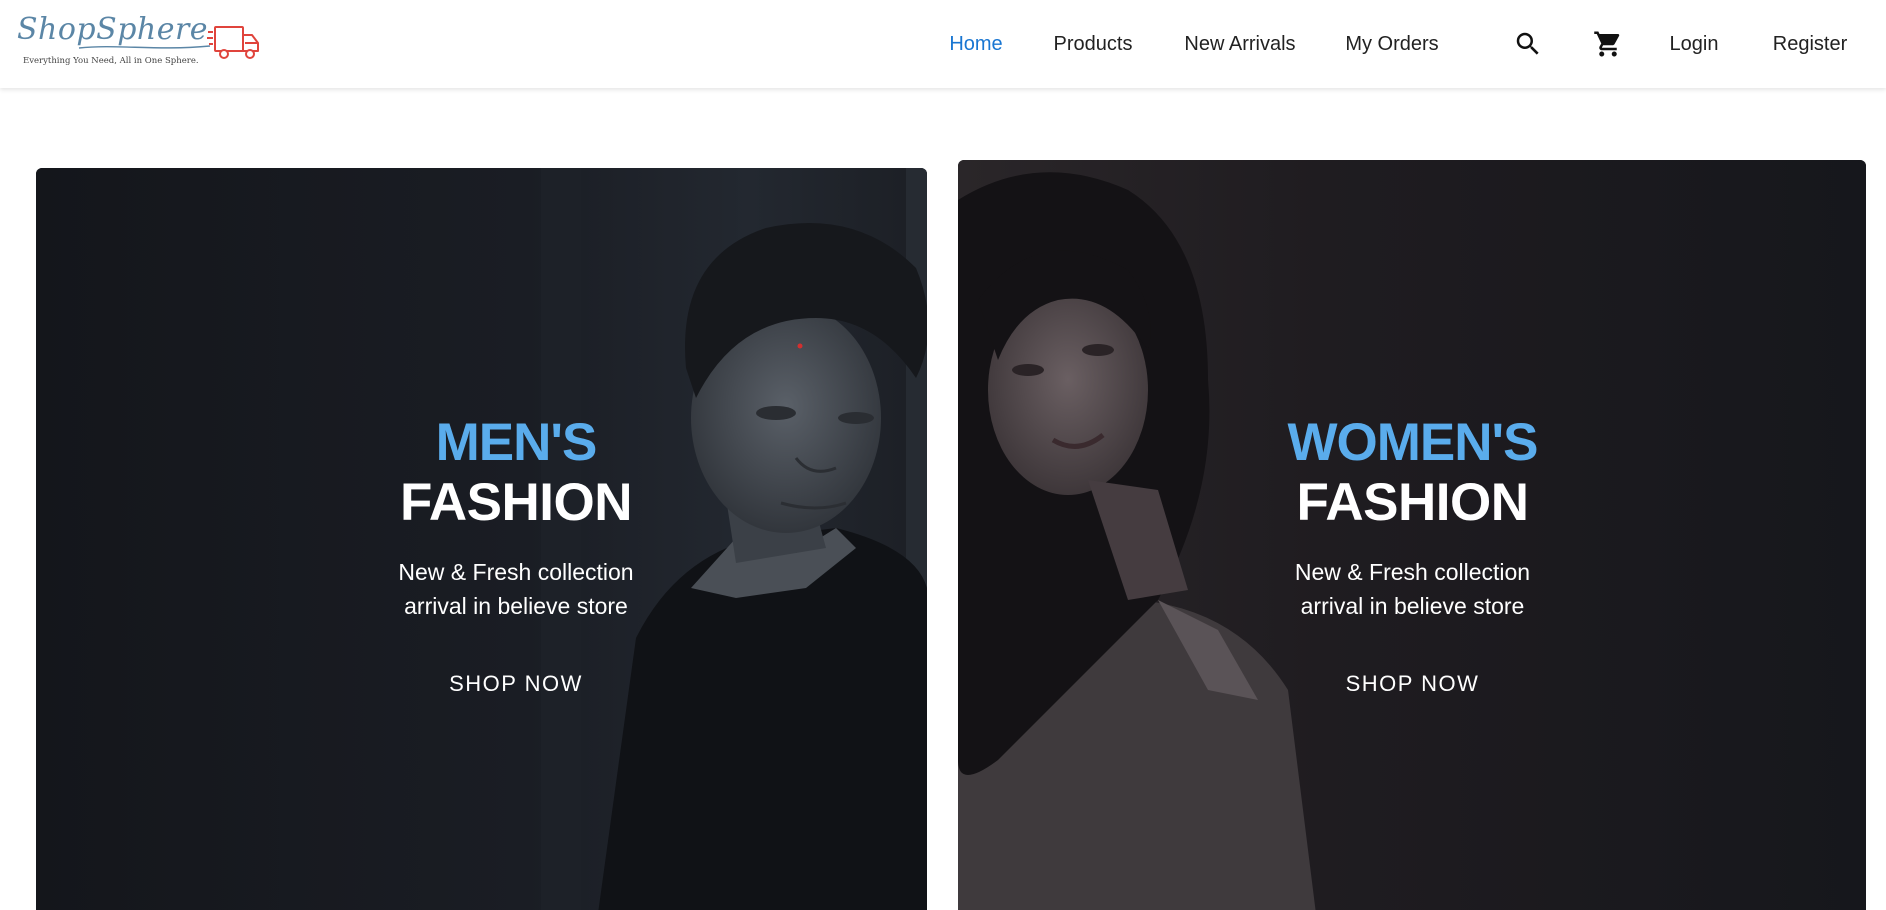 This screenshot has width=1886, height=910. Describe the element at coordinates (1810, 44) in the screenshot. I see `register-link: Register` at that location.